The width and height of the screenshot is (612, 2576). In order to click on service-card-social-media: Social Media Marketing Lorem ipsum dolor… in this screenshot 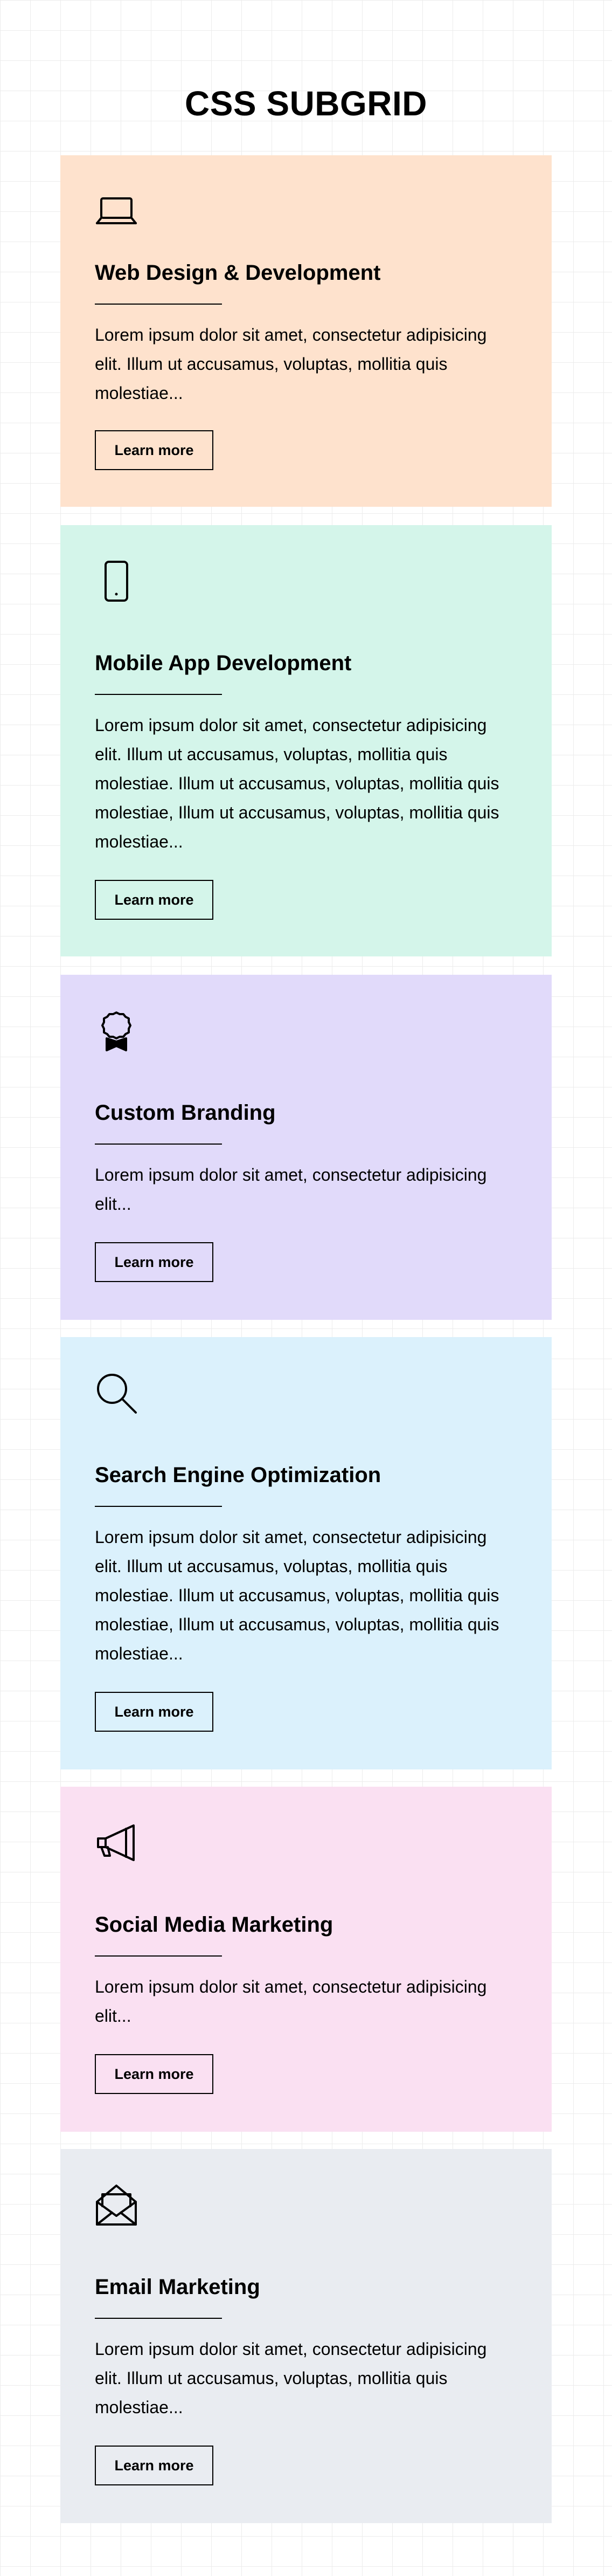, I will do `click(306, 1959)`.